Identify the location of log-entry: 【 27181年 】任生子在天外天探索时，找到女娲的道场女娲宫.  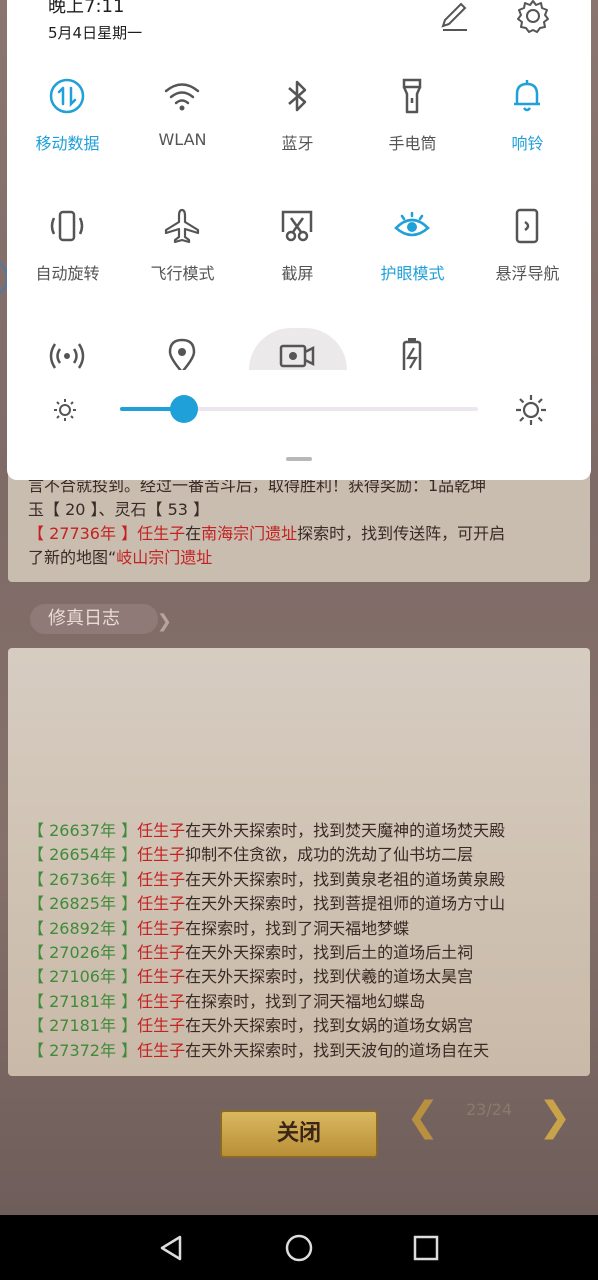
(251, 1026).